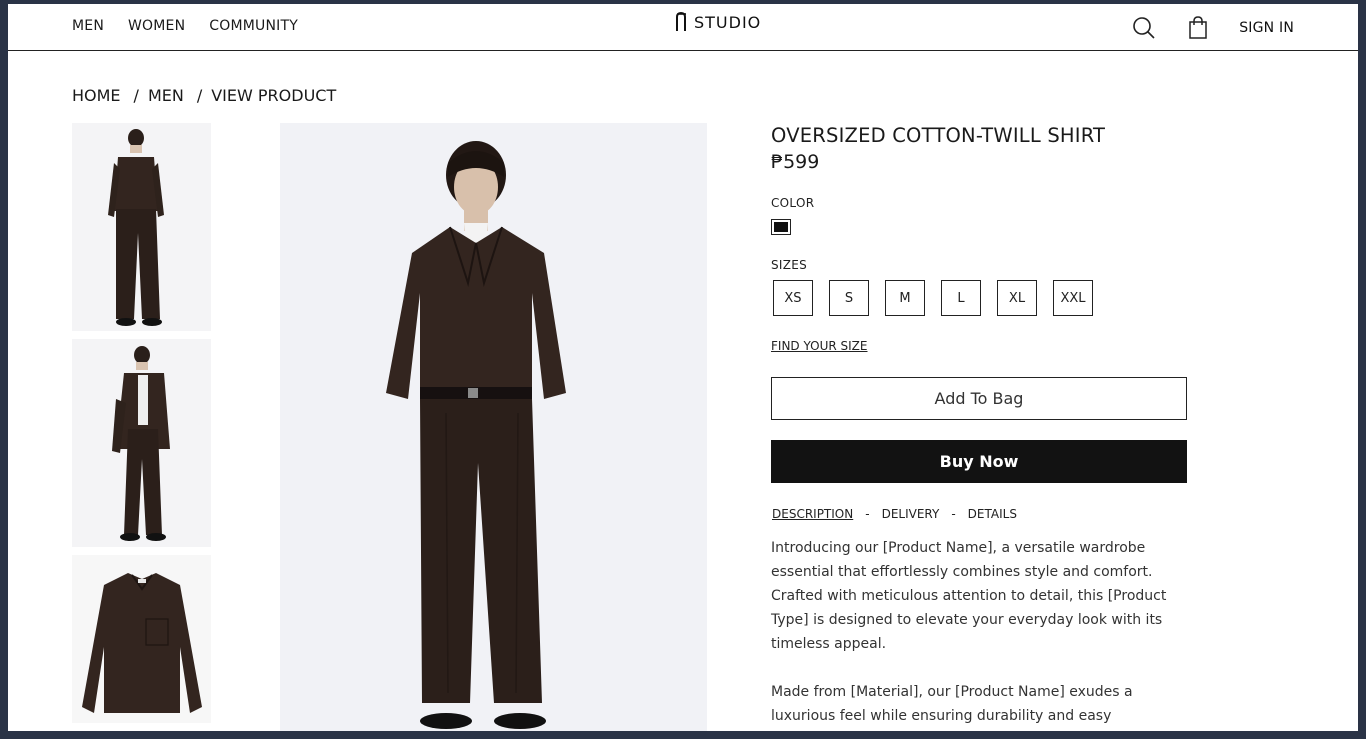  I want to click on site-header: MEN WOMEN COMMUNITY STUDIO SIGN IN, so click(683, 27).